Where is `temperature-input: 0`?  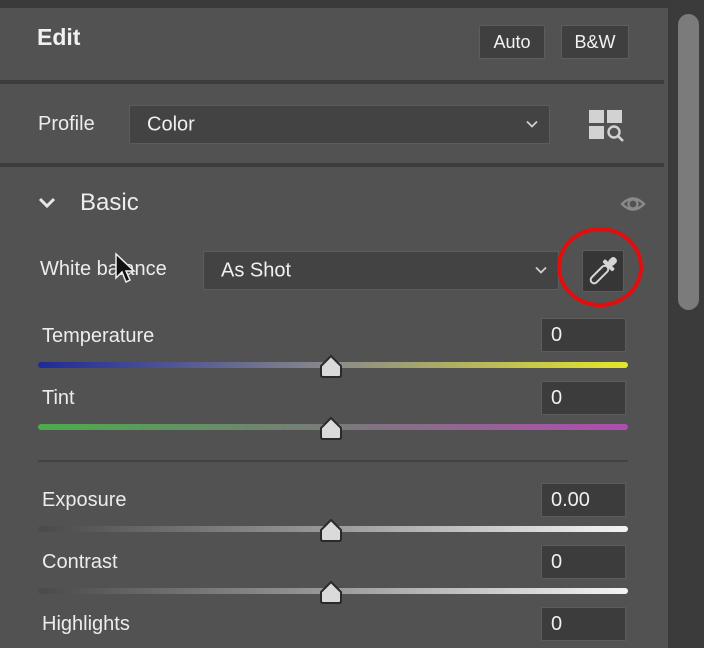
temperature-input: 0 is located at coordinates (583, 335).